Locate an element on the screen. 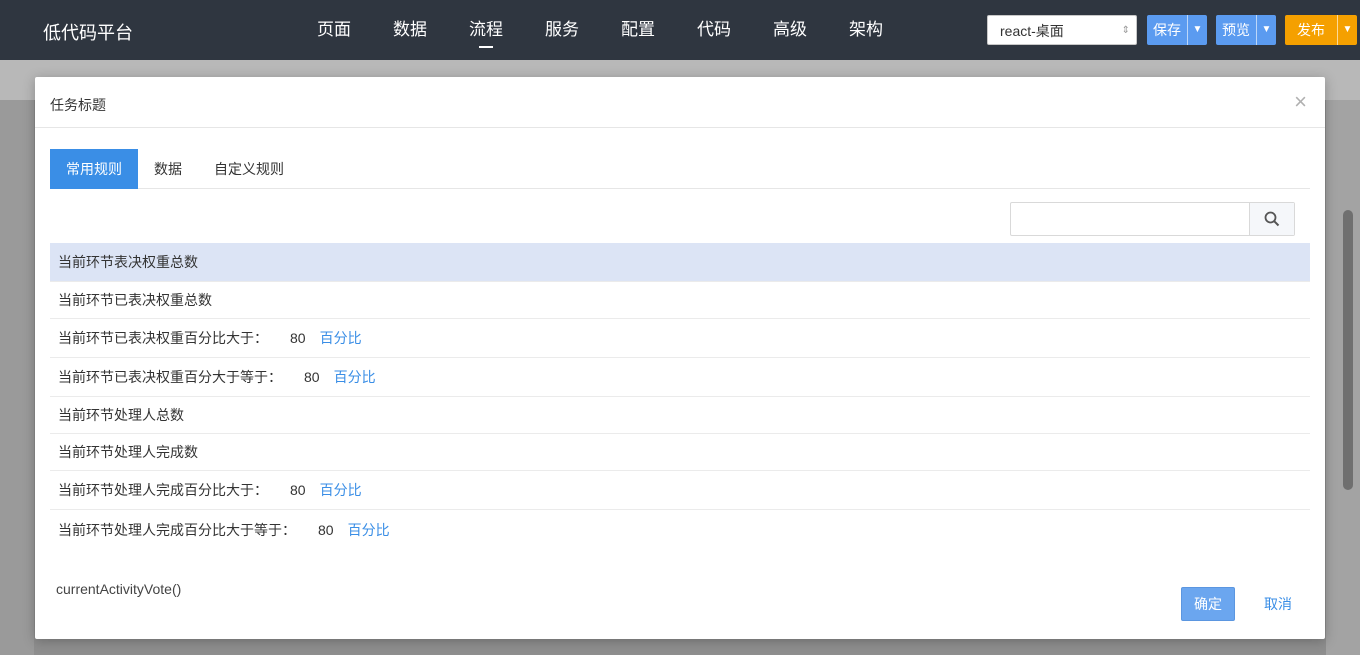 The height and width of the screenshot is (655, 1360). publish-split-button: 发布 ▼ is located at coordinates (1321, 30).